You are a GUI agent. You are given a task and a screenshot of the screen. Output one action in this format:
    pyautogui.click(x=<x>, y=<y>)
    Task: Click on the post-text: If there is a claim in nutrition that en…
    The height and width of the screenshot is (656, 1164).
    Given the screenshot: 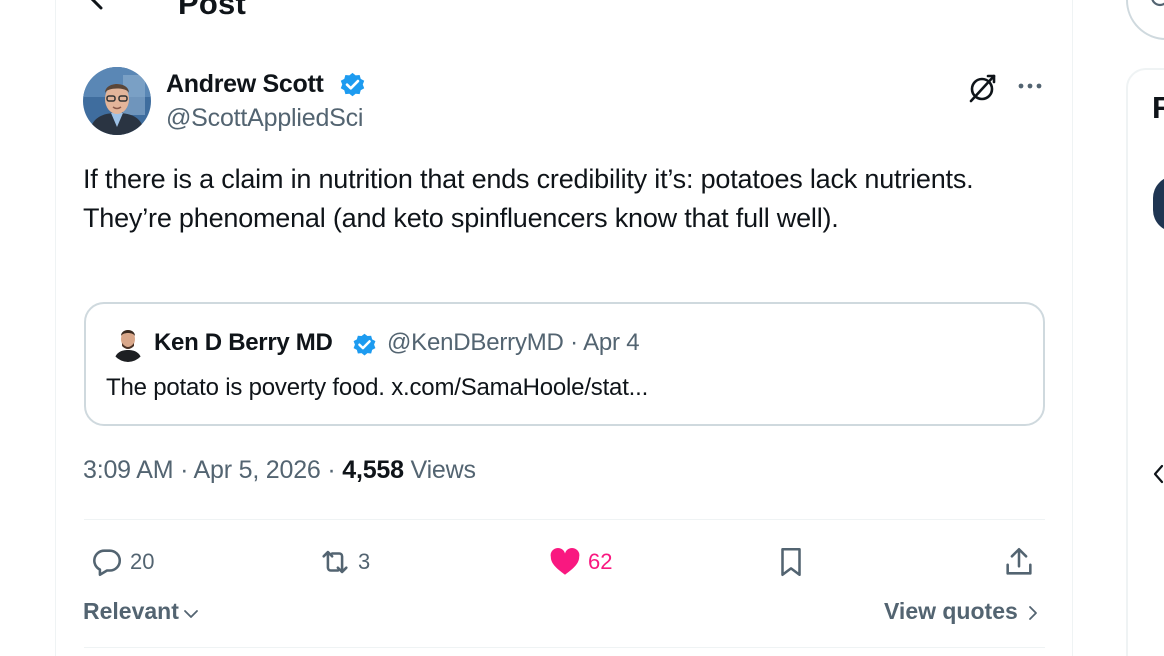 What is the action you would take?
    pyautogui.click(x=528, y=198)
    